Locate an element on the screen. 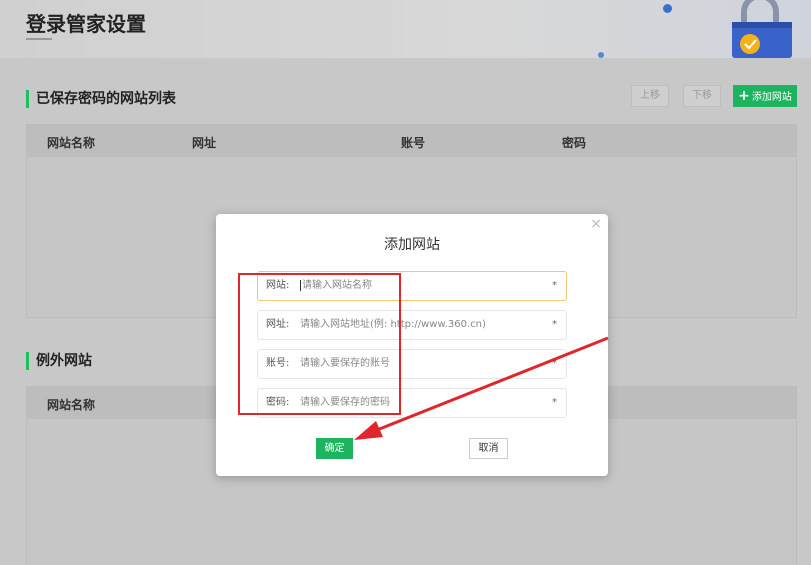 Image resolution: width=811 pixels, height=565 pixels. table-header: 网站名称 网址 账号 密码 is located at coordinates (411, 141).